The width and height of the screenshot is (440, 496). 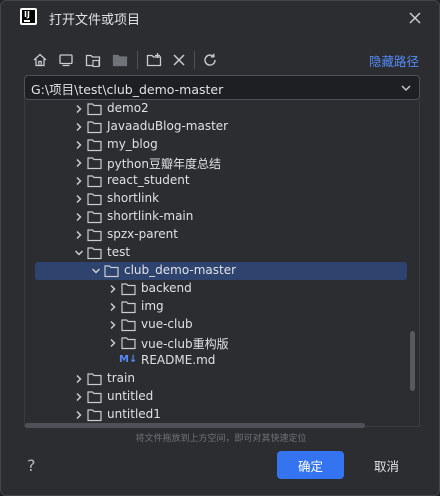 What do you see at coordinates (222, 235) in the screenshot?
I see `tree-folder-row: spzx-parent` at bounding box center [222, 235].